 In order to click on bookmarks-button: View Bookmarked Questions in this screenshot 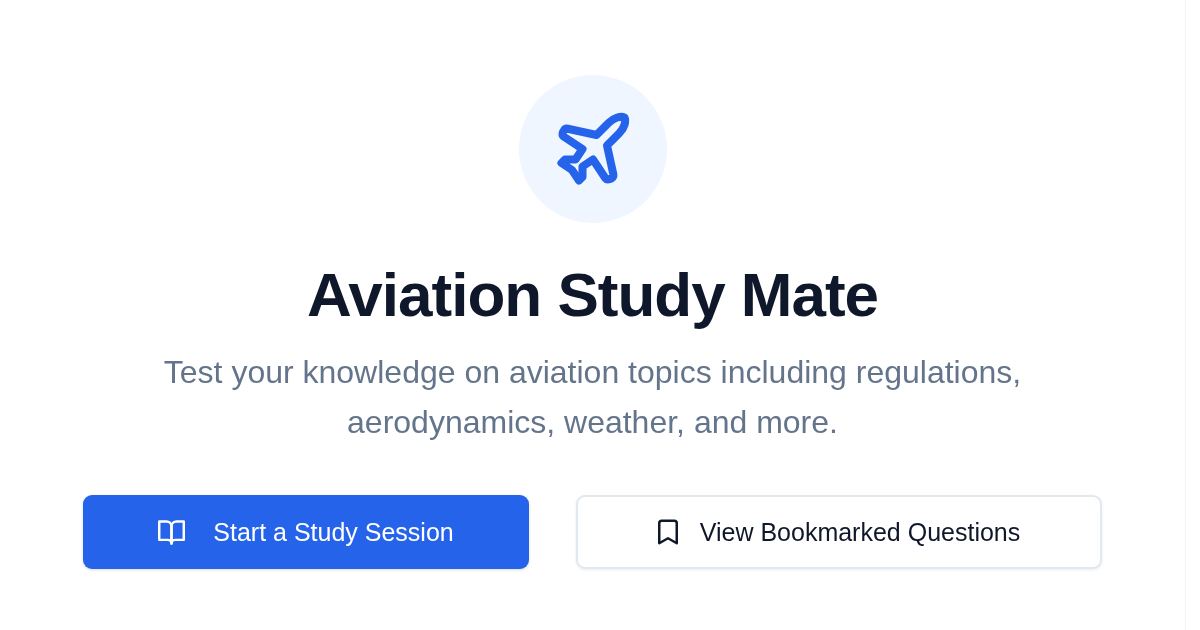, I will do `click(839, 532)`.